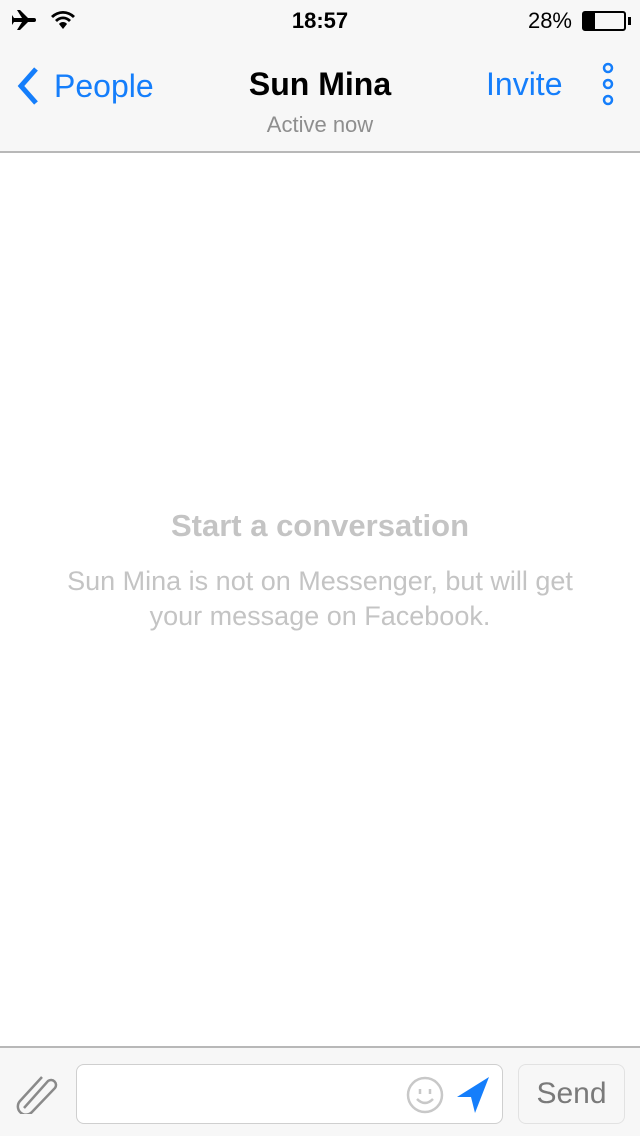 The image size is (640, 1136). What do you see at coordinates (590, 21) in the screenshot?
I see `battery-level` at bounding box center [590, 21].